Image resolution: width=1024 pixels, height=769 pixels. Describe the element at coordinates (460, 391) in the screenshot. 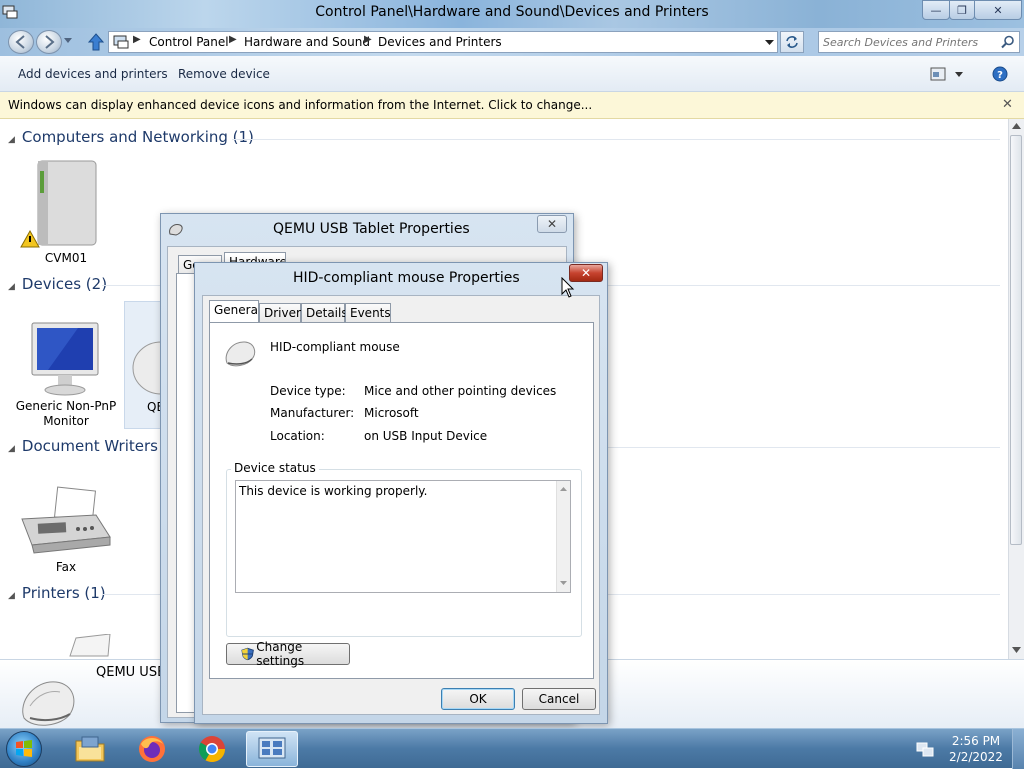

I see `device-type-value: Mice and other pointing devices` at that location.